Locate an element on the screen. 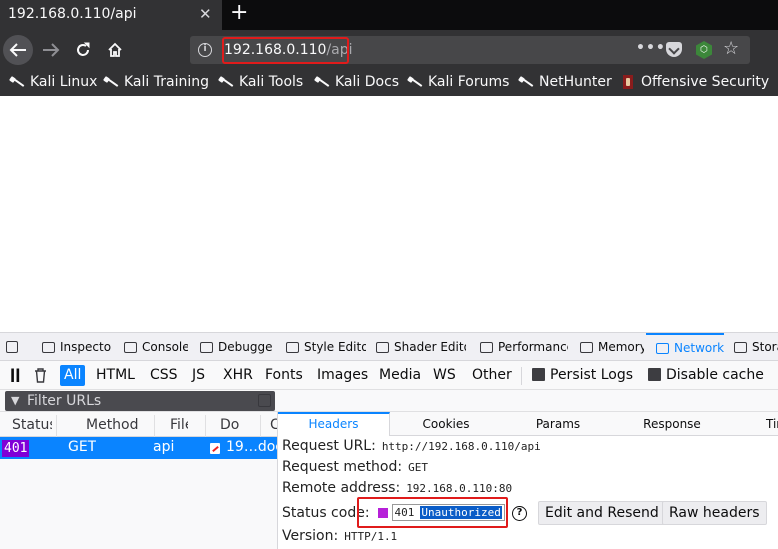 This screenshot has width=778, height=549. nodejs-extension-icon: ⬡ is located at coordinates (704, 50).